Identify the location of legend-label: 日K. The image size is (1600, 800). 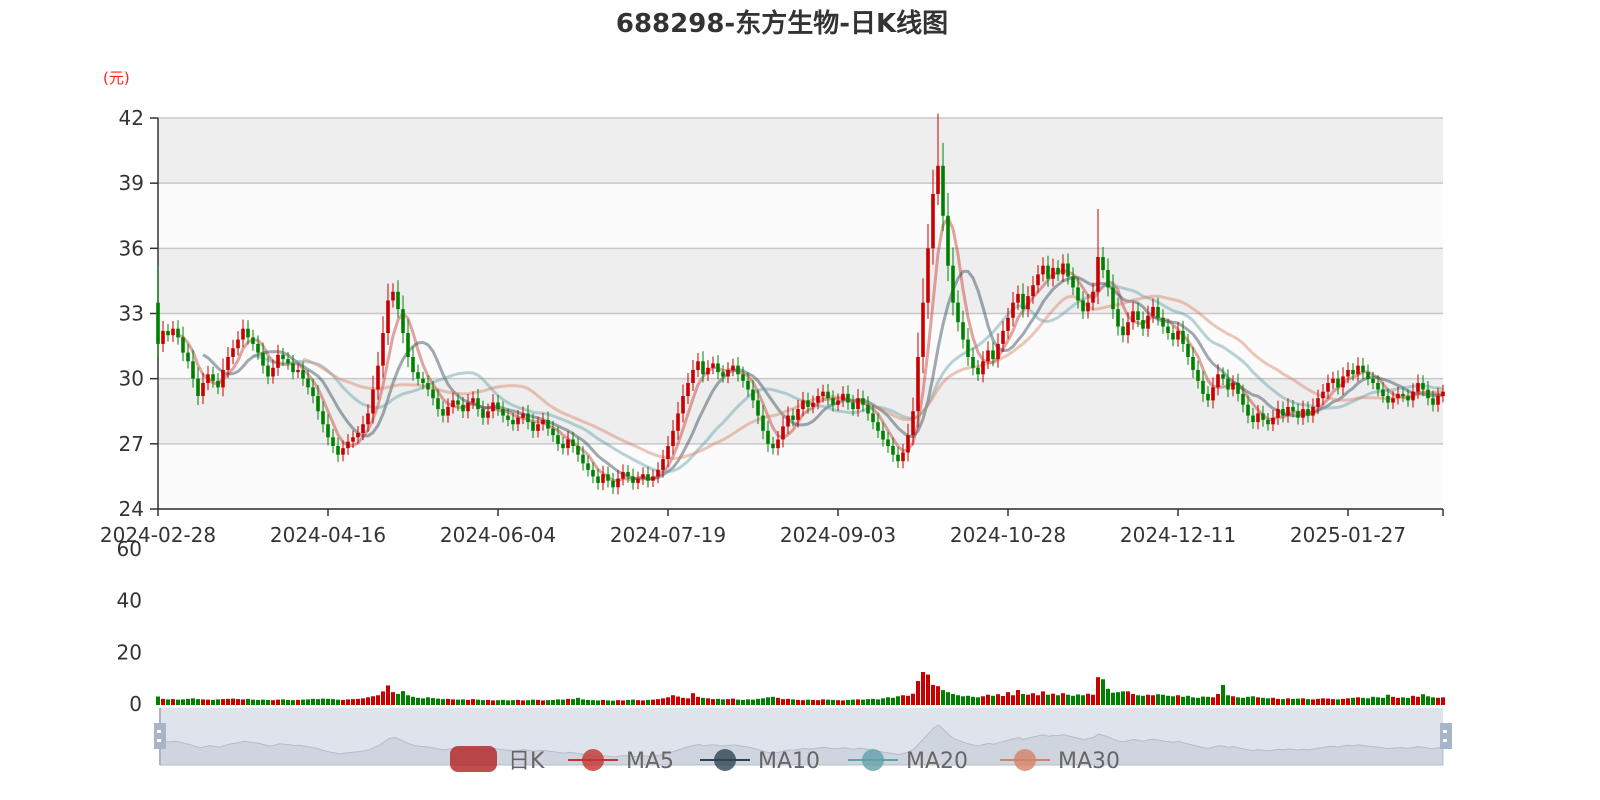
(526, 761).